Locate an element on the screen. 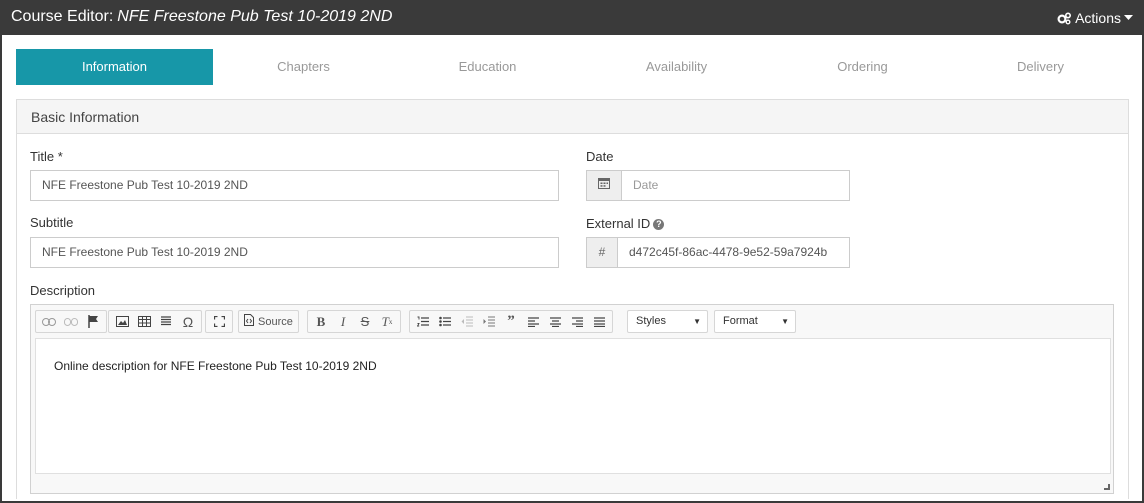 The image size is (1144, 503). styles-label: Styles is located at coordinates (651, 321).